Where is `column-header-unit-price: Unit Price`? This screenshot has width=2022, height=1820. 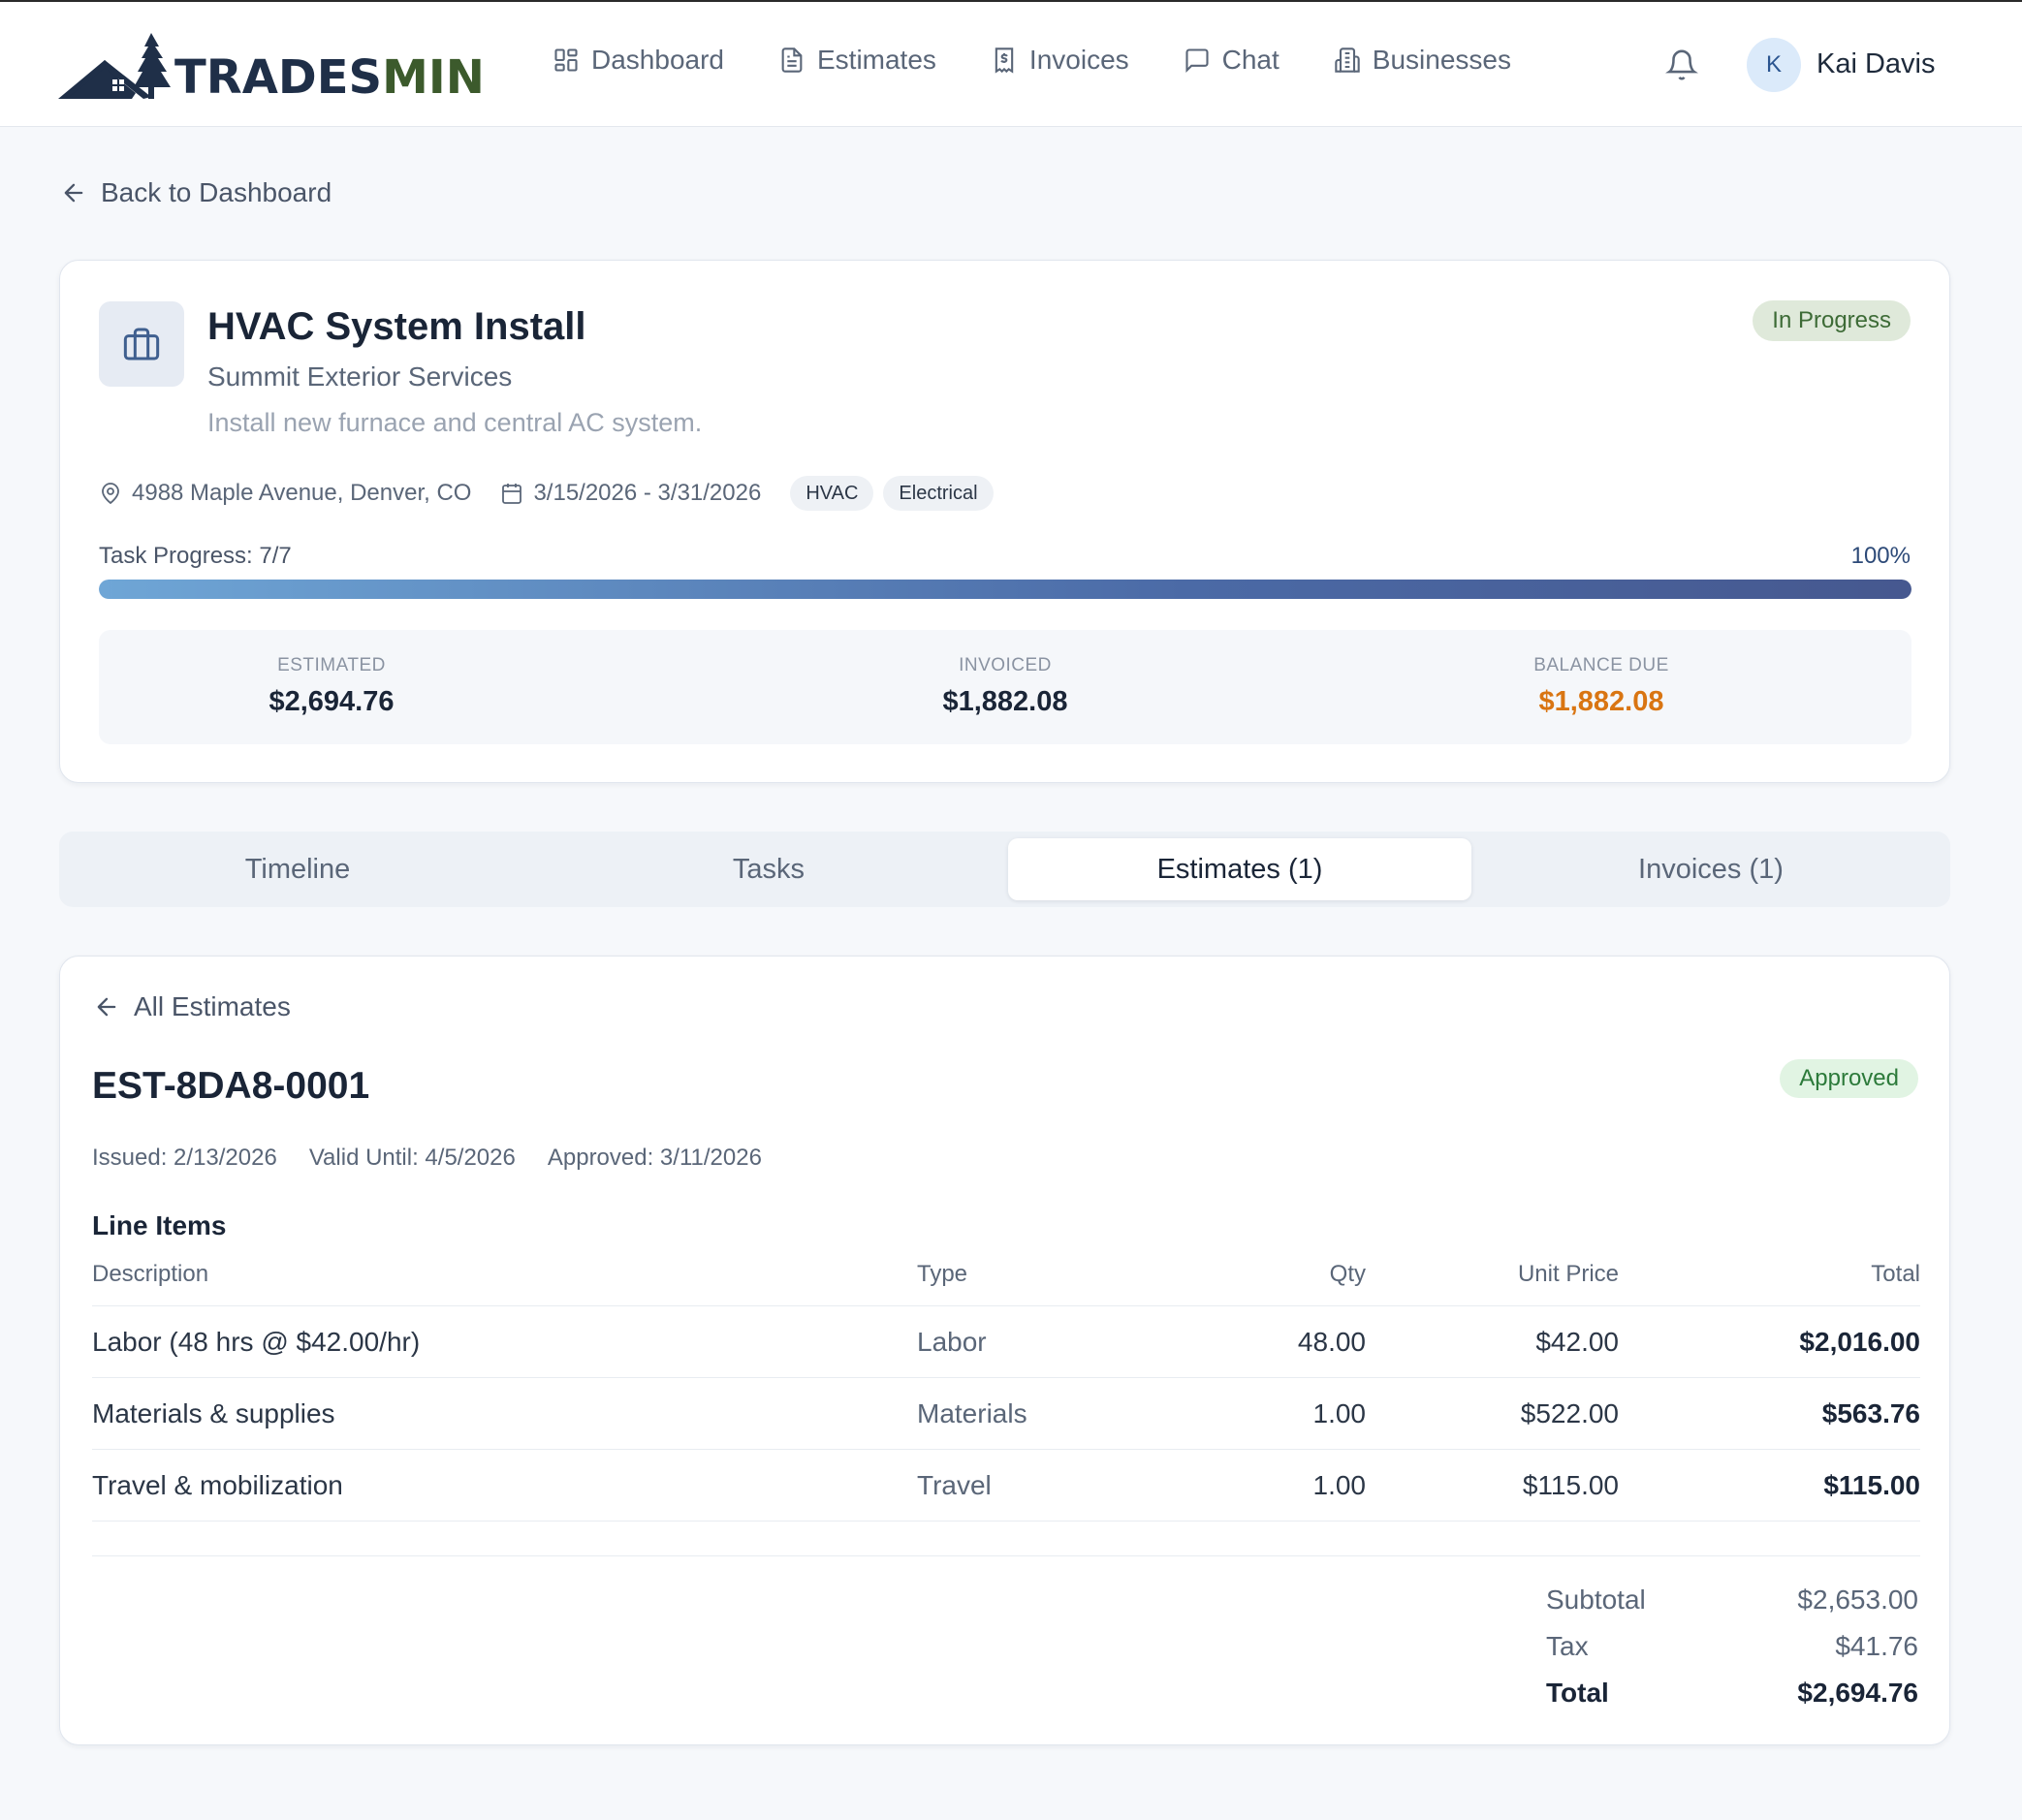 column-header-unit-price: Unit Price is located at coordinates (1568, 1274).